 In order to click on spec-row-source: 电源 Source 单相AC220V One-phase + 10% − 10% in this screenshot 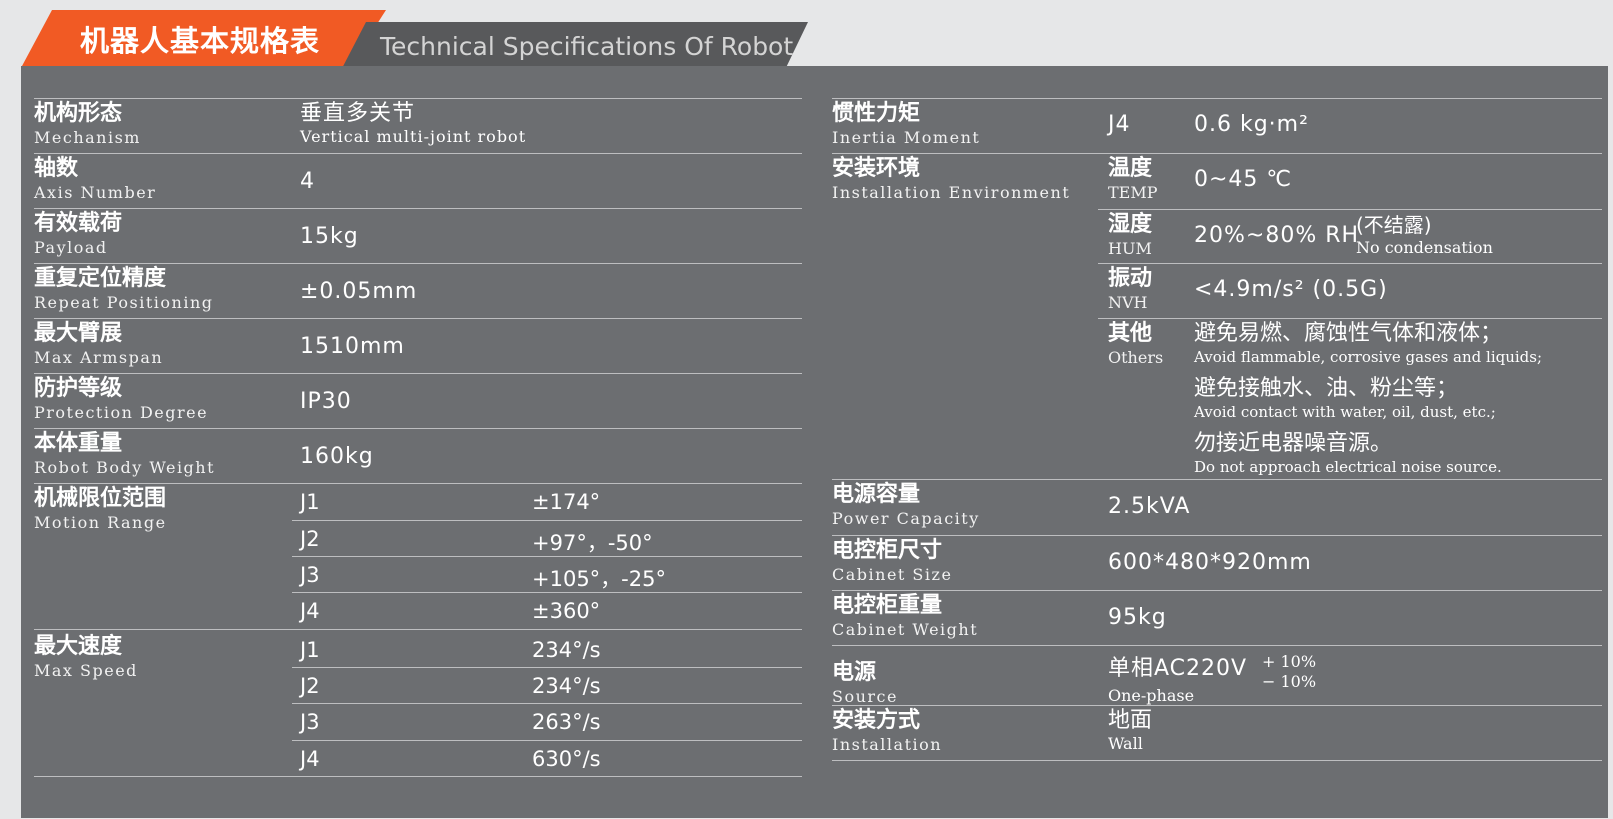, I will do `click(1217, 675)`.